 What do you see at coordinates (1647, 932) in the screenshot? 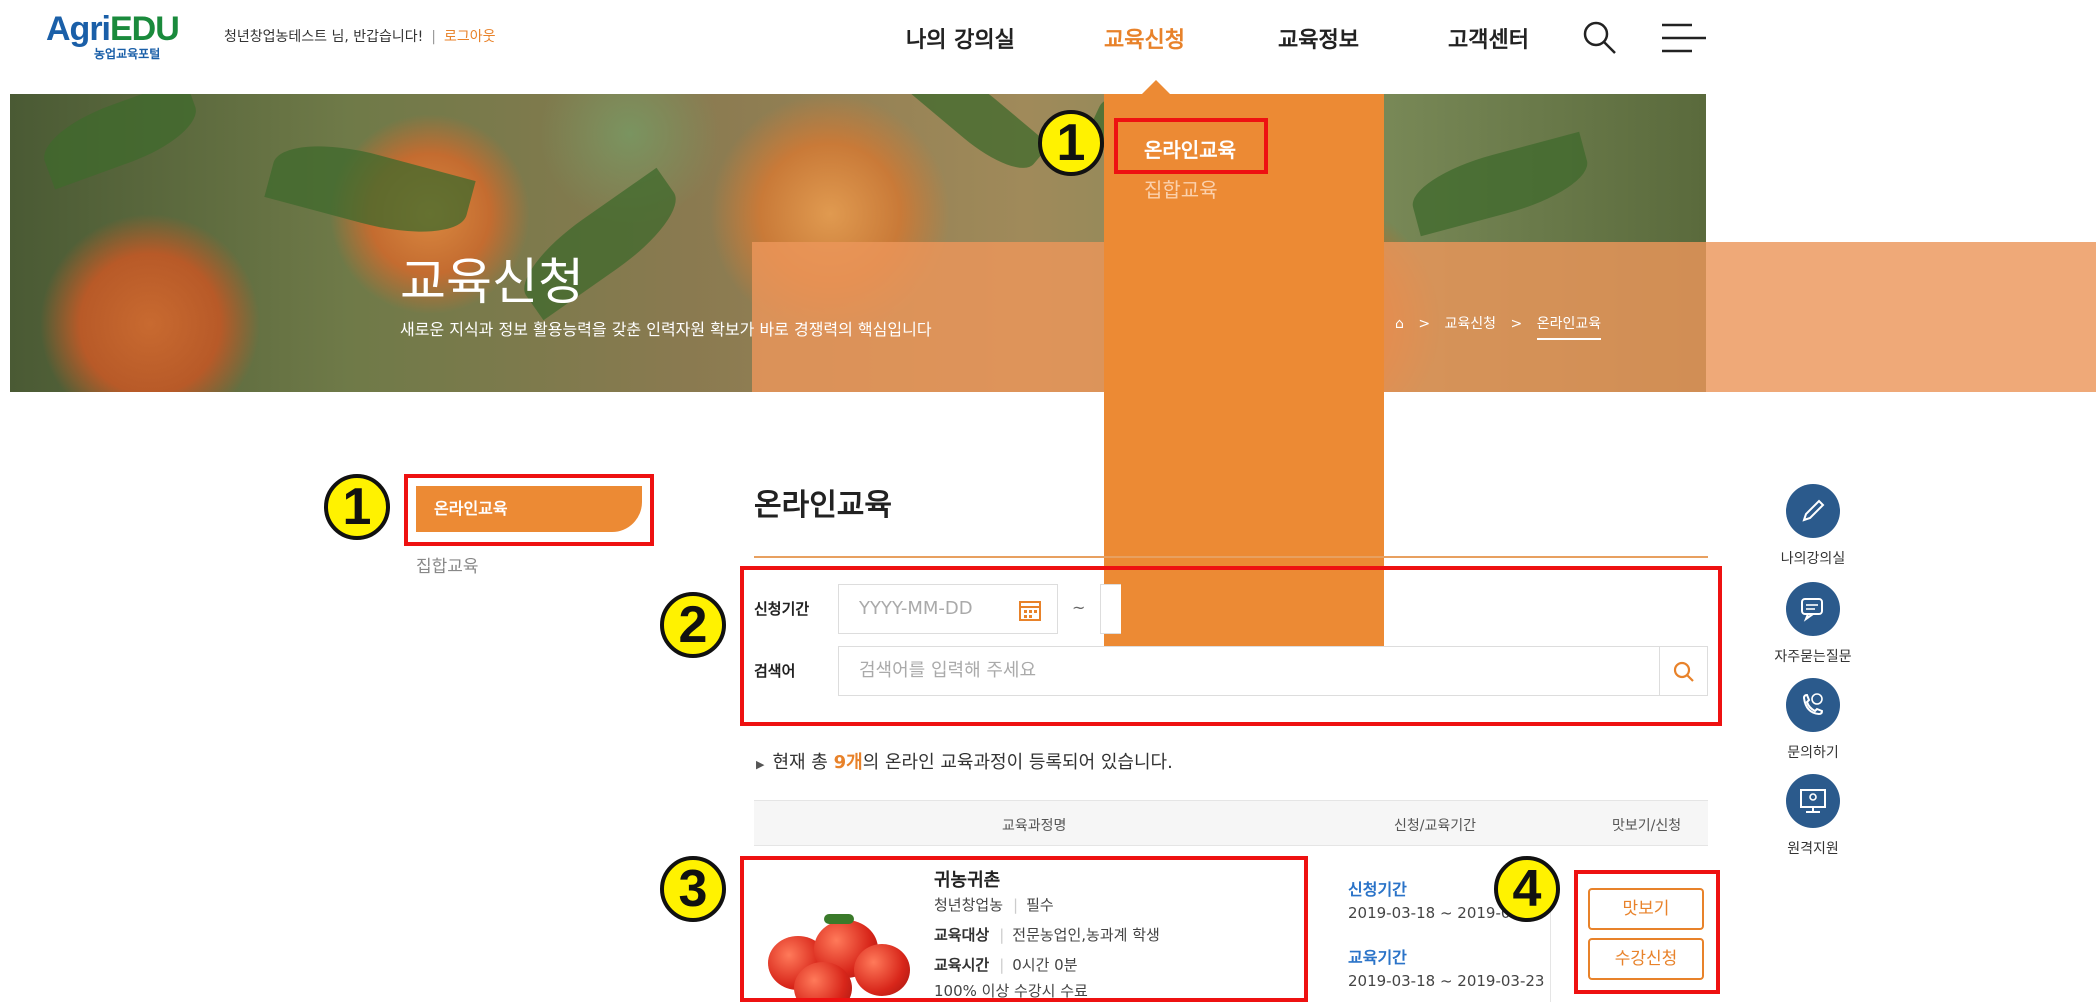
I see `annotation-box-buttons` at bounding box center [1647, 932].